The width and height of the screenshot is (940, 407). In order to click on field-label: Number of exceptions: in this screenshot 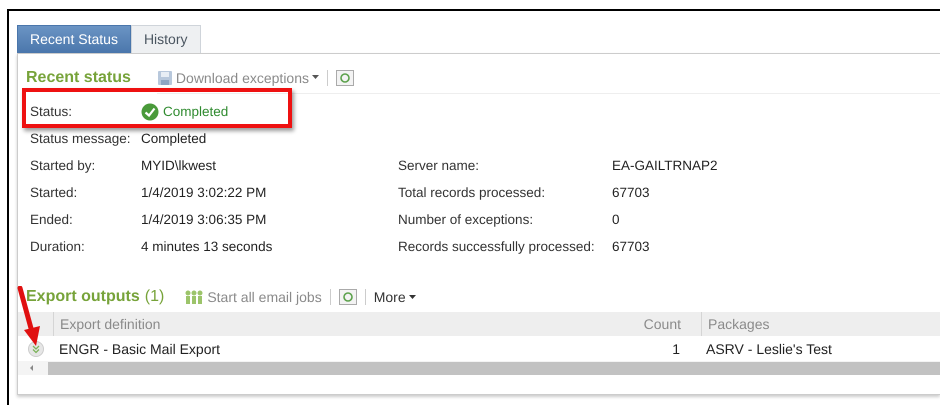, I will do `click(466, 219)`.